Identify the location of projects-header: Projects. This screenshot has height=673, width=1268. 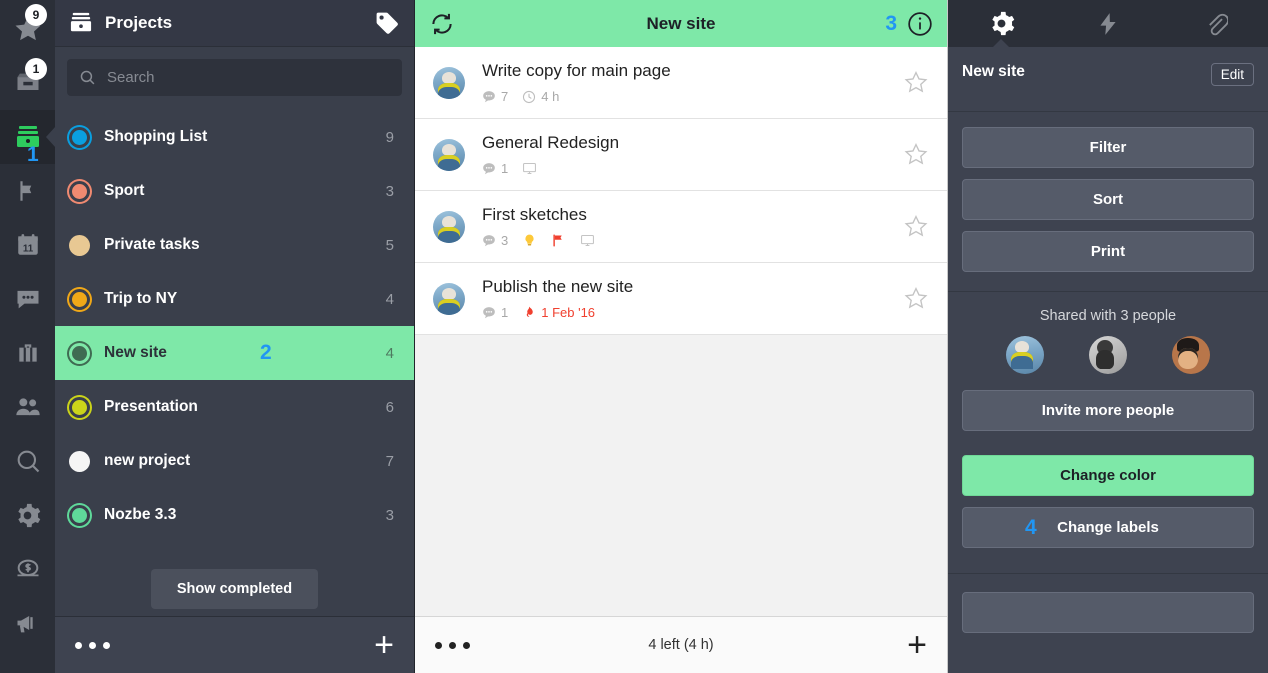
(234, 23).